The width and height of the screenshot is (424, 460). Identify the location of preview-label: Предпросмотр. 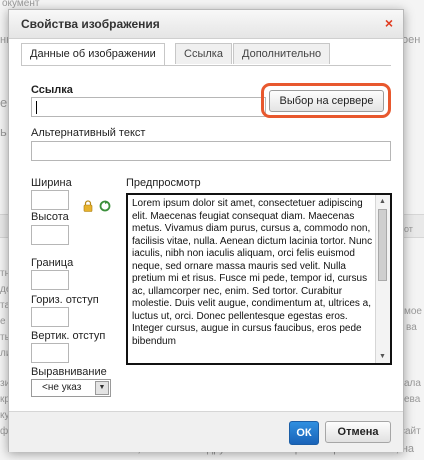
(163, 183).